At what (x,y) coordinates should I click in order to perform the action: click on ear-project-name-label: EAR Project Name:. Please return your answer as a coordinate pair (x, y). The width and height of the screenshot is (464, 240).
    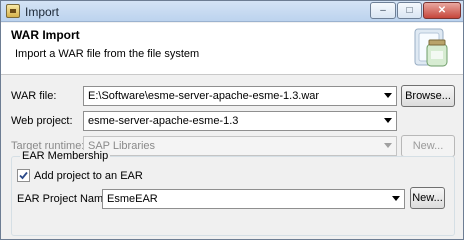
    Looking at the image, I should click on (65, 199).